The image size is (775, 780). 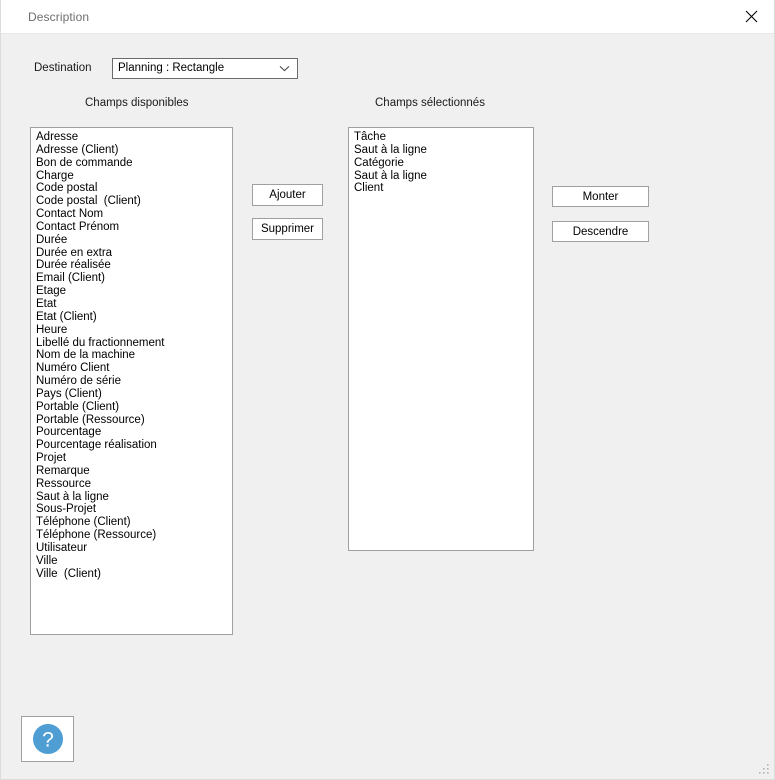 What do you see at coordinates (441, 188) in the screenshot?
I see `selected-field-item: Client` at bounding box center [441, 188].